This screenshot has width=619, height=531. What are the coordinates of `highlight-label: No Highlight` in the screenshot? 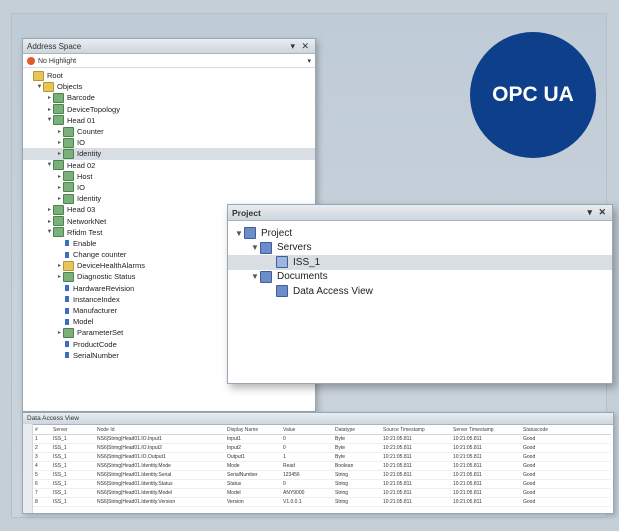 It's located at (57, 61).